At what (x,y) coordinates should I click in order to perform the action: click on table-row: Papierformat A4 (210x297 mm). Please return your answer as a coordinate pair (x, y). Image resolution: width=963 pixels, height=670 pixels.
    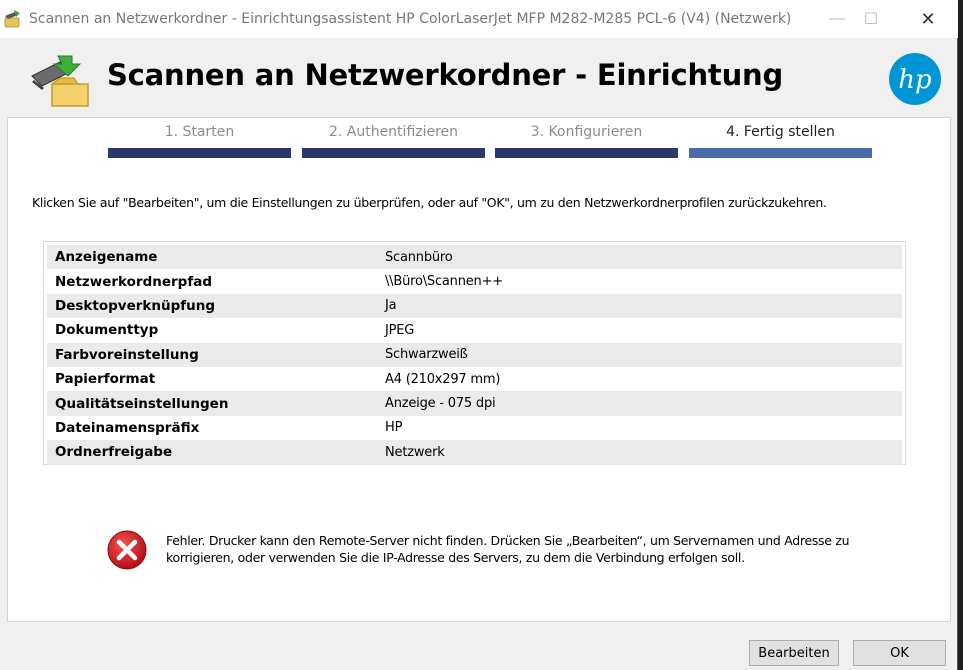
    Looking at the image, I should click on (474, 379).